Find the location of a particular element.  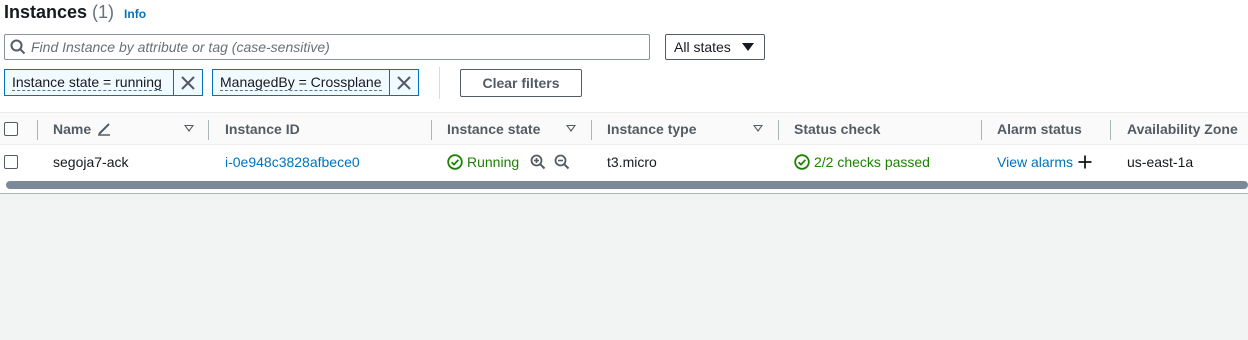

alarm-status: View alarms is located at coordinates (1044, 162).